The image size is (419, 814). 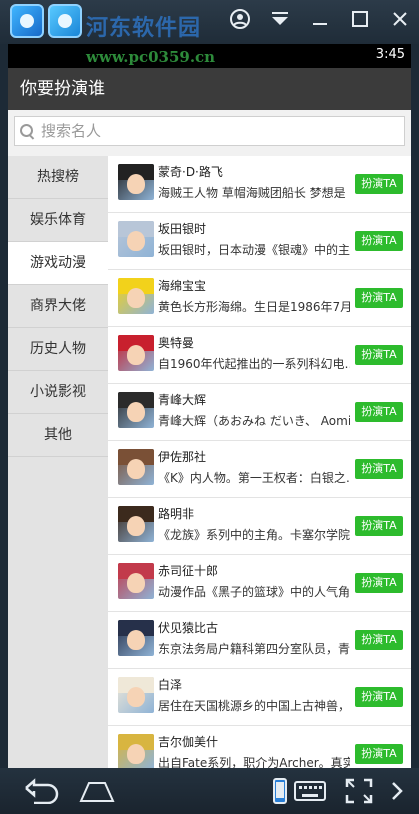 What do you see at coordinates (310, 794) in the screenshot?
I see `keyboard-icon` at bounding box center [310, 794].